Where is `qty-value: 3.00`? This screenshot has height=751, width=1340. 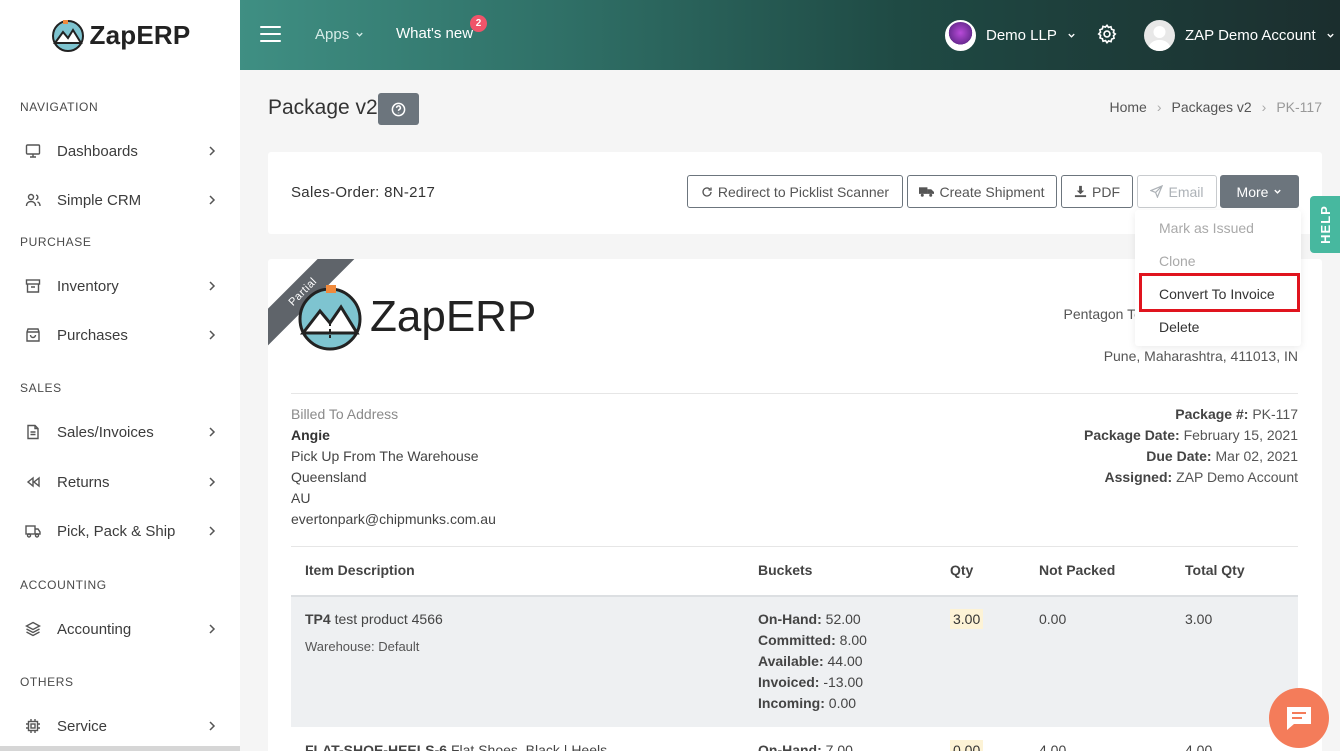
qty-value: 3.00 is located at coordinates (967, 619).